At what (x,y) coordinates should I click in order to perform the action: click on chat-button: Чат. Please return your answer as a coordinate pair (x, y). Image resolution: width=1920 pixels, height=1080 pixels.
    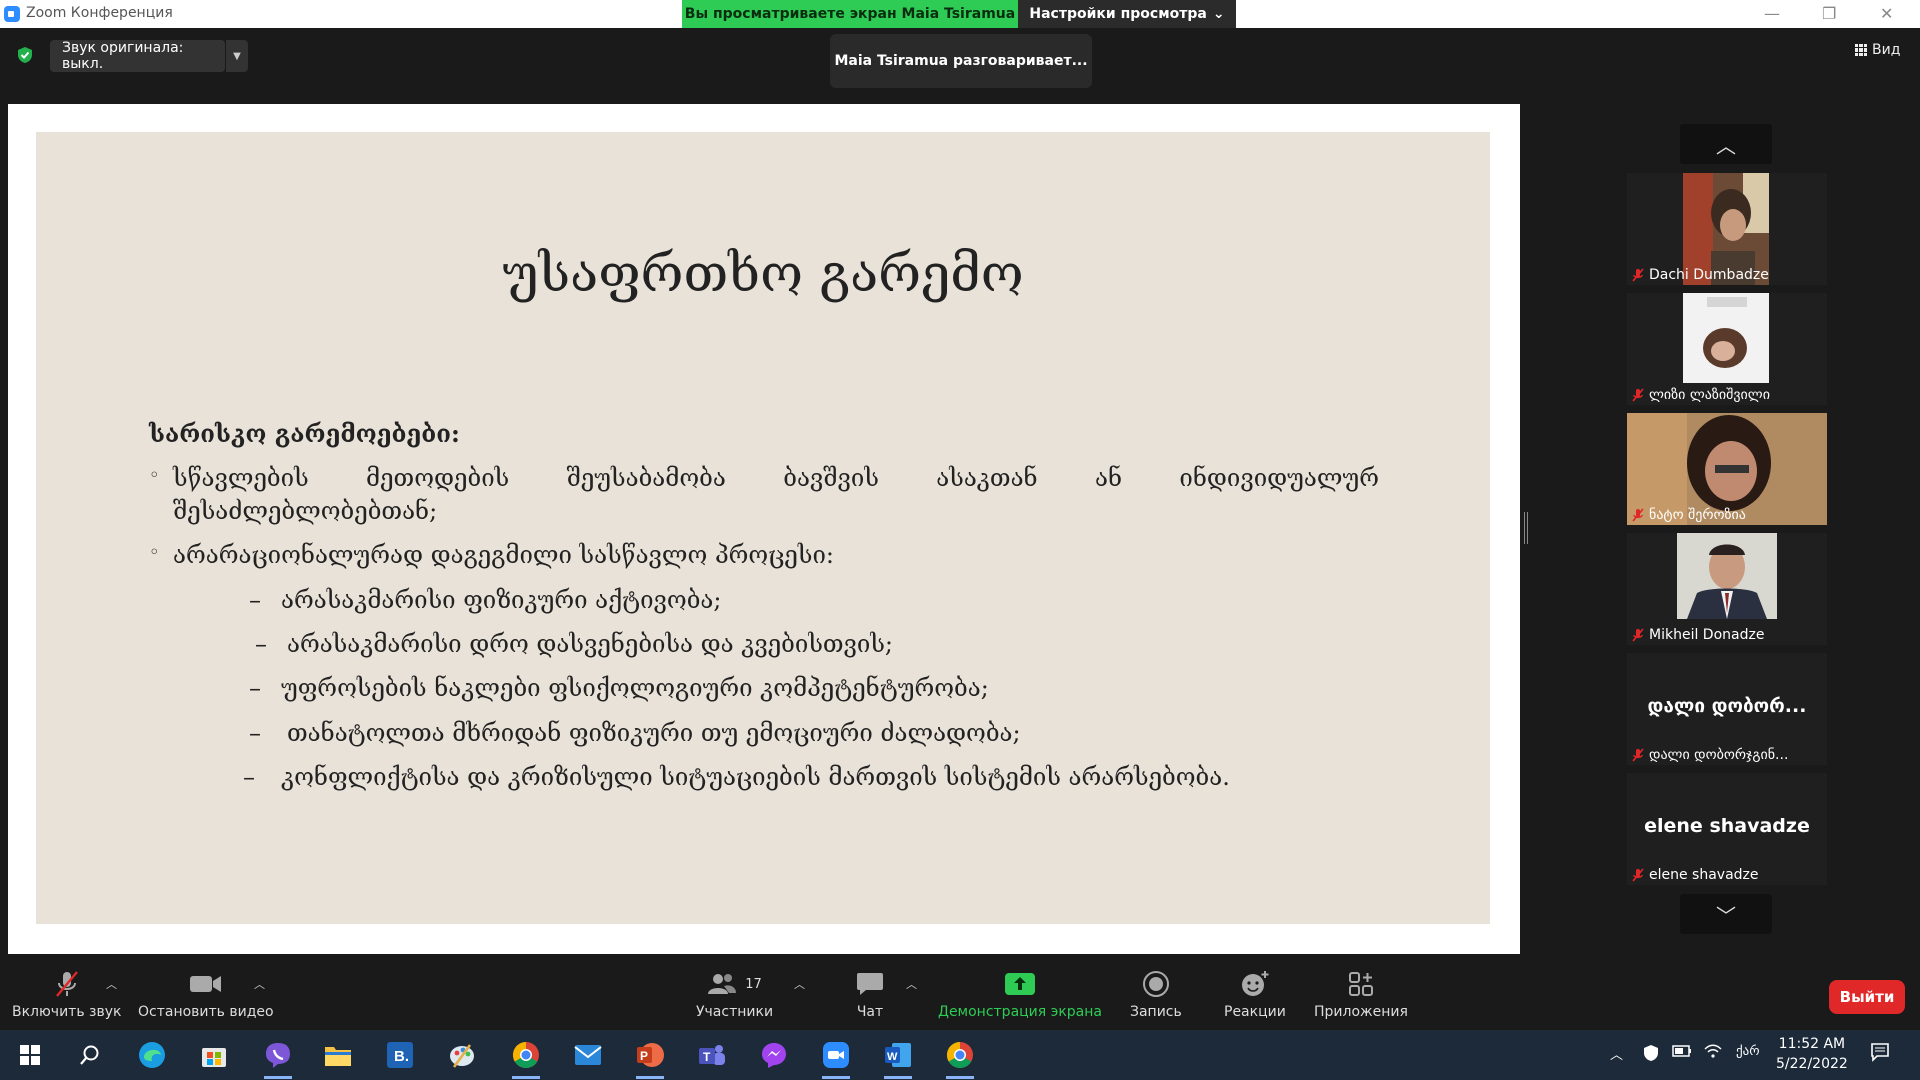
    Looking at the image, I should click on (870, 995).